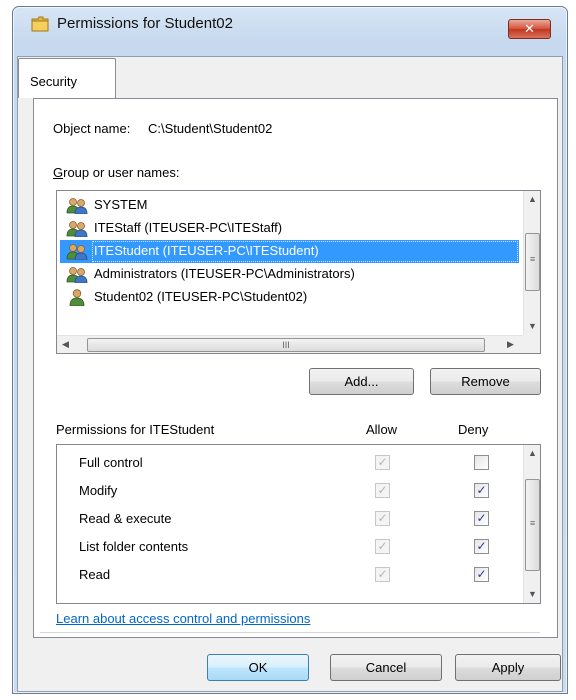 The image size is (576, 700). I want to click on list-item-label: Student02 (ITEUSER-PC\Student02), so click(201, 296).